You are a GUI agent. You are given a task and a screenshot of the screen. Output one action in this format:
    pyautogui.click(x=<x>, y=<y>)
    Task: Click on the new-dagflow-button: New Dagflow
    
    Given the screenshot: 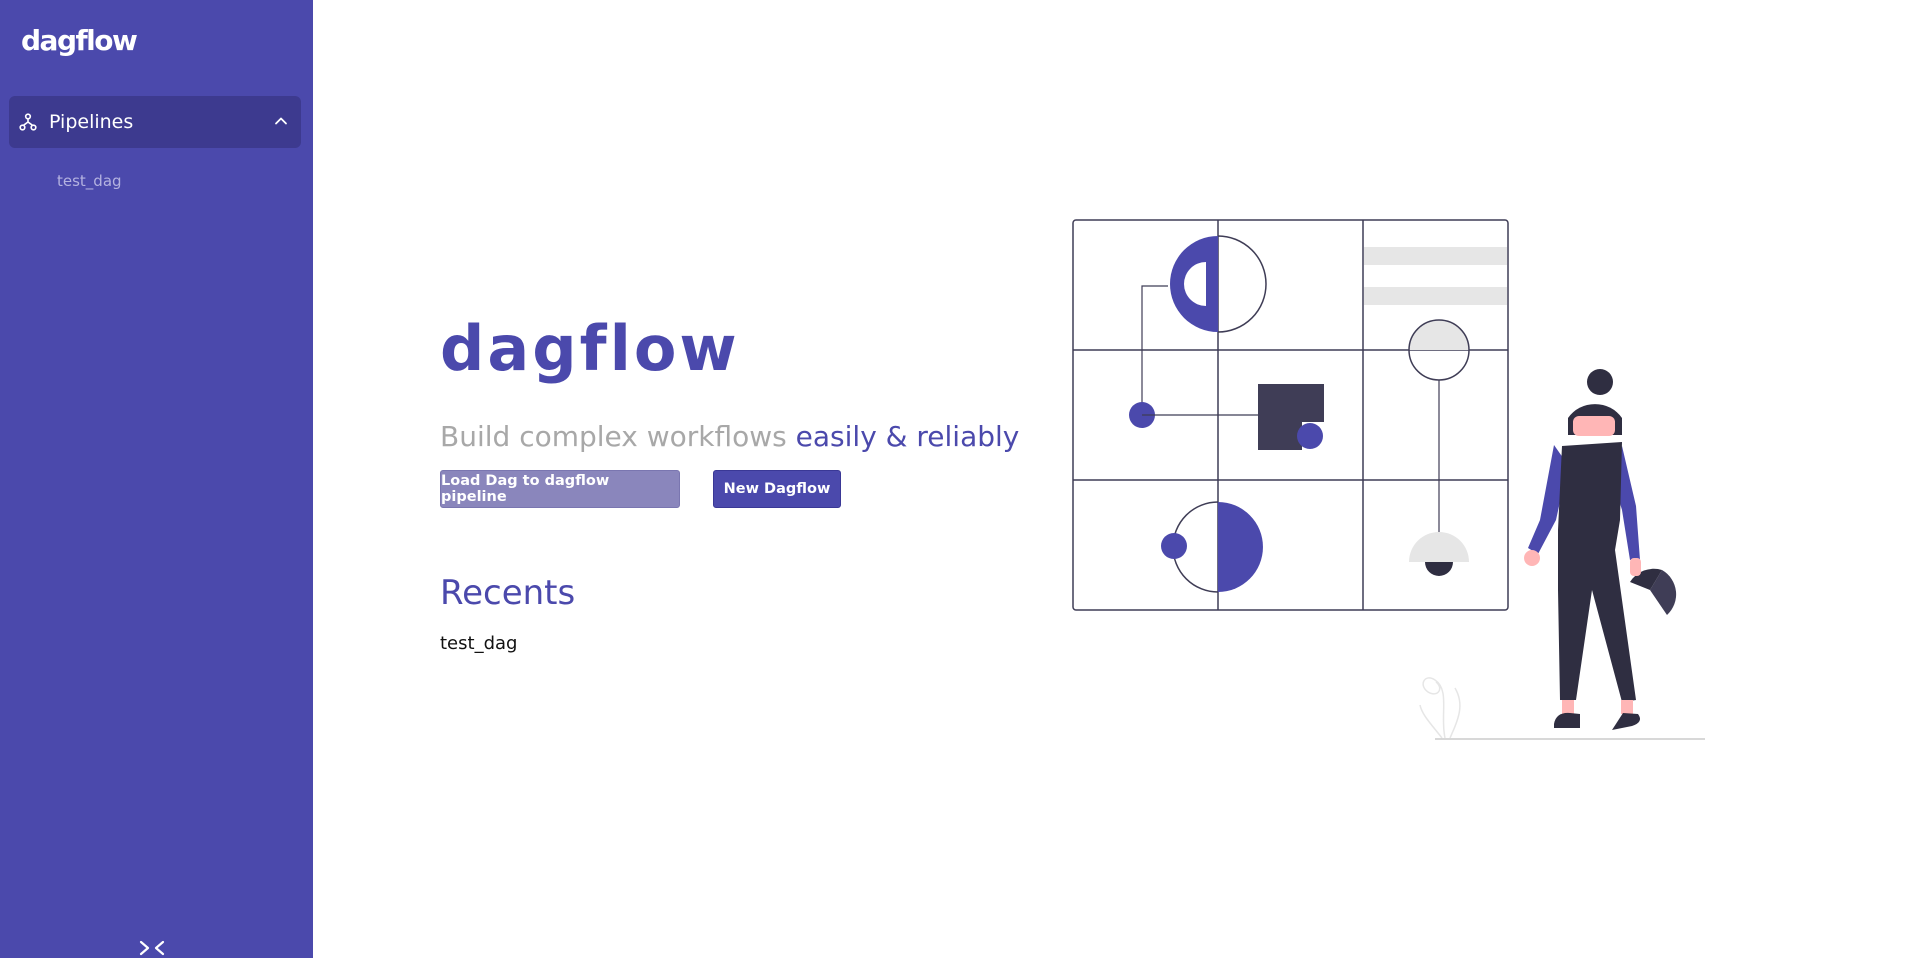 What is the action you would take?
    pyautogui.click(x=777, y=489)
    